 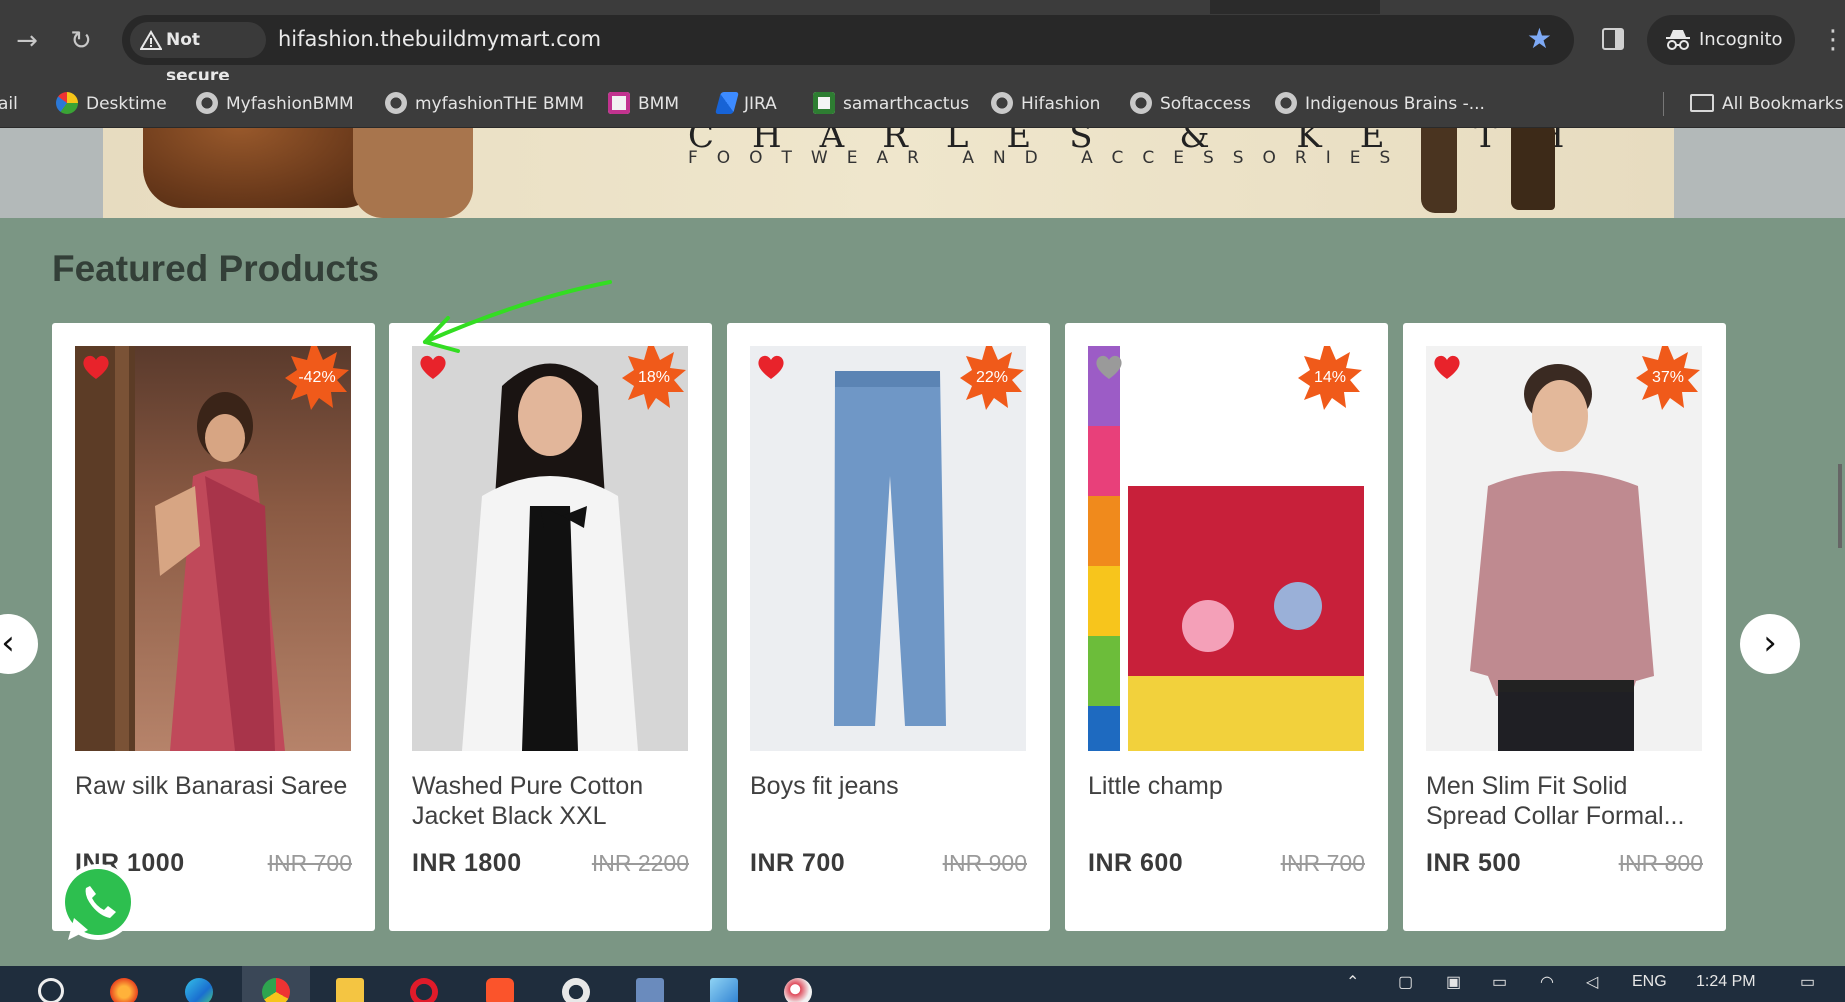 I want to click on url-text: hifashion.thebuildmymart.com, so click(x=439, y=39).